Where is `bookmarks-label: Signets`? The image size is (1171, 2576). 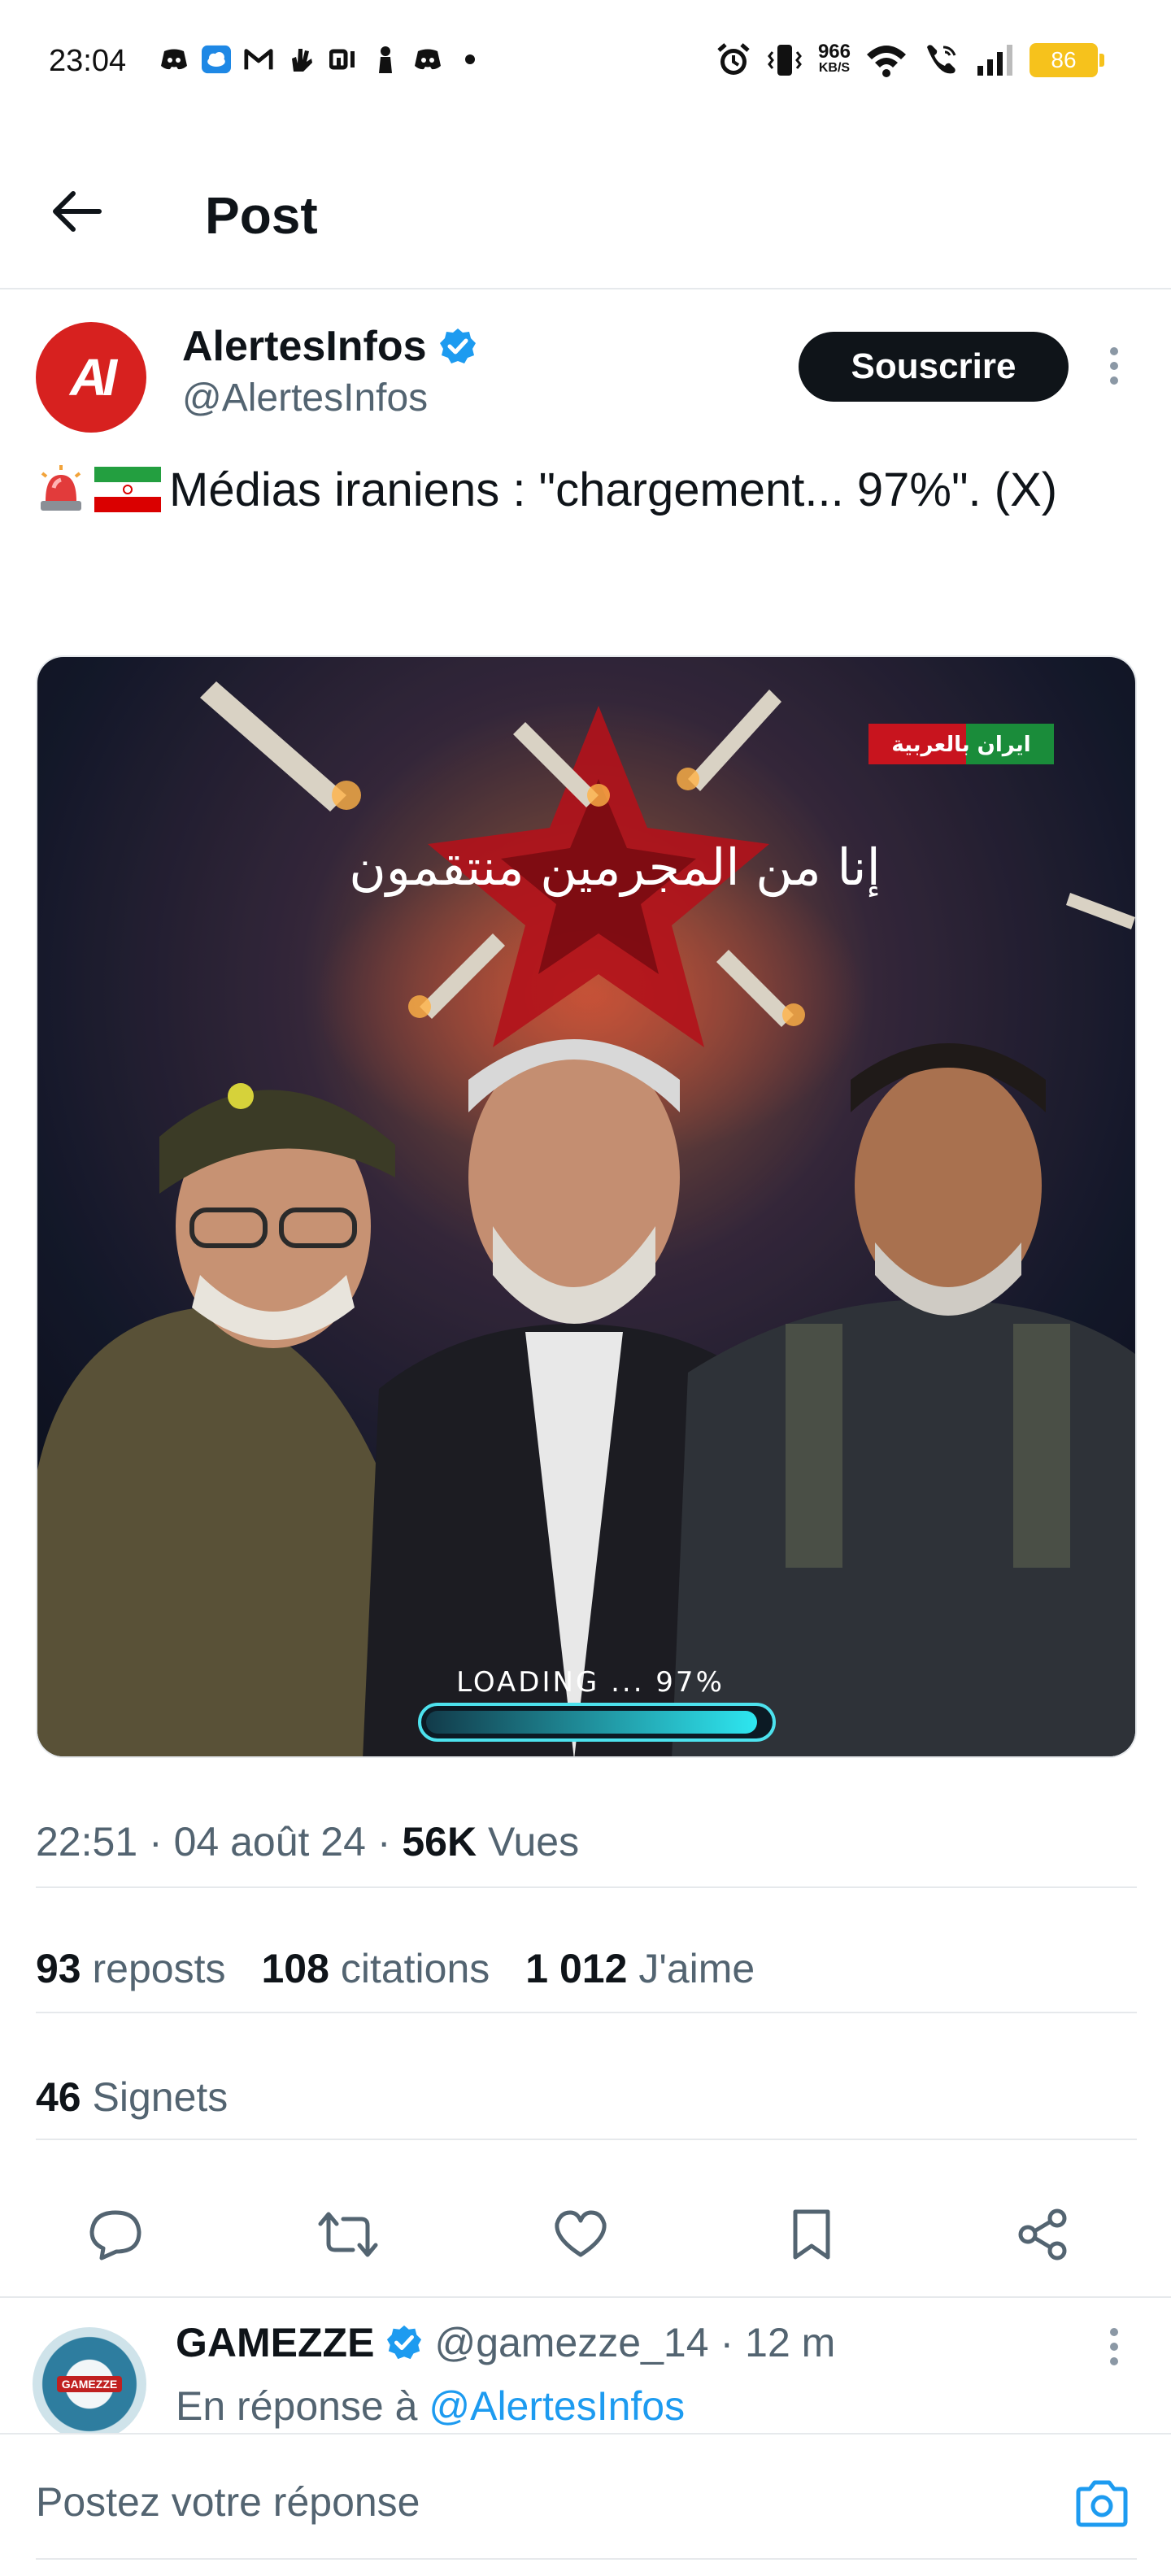
bookmarks-label: Signets is located at coordinates (160, 2097).